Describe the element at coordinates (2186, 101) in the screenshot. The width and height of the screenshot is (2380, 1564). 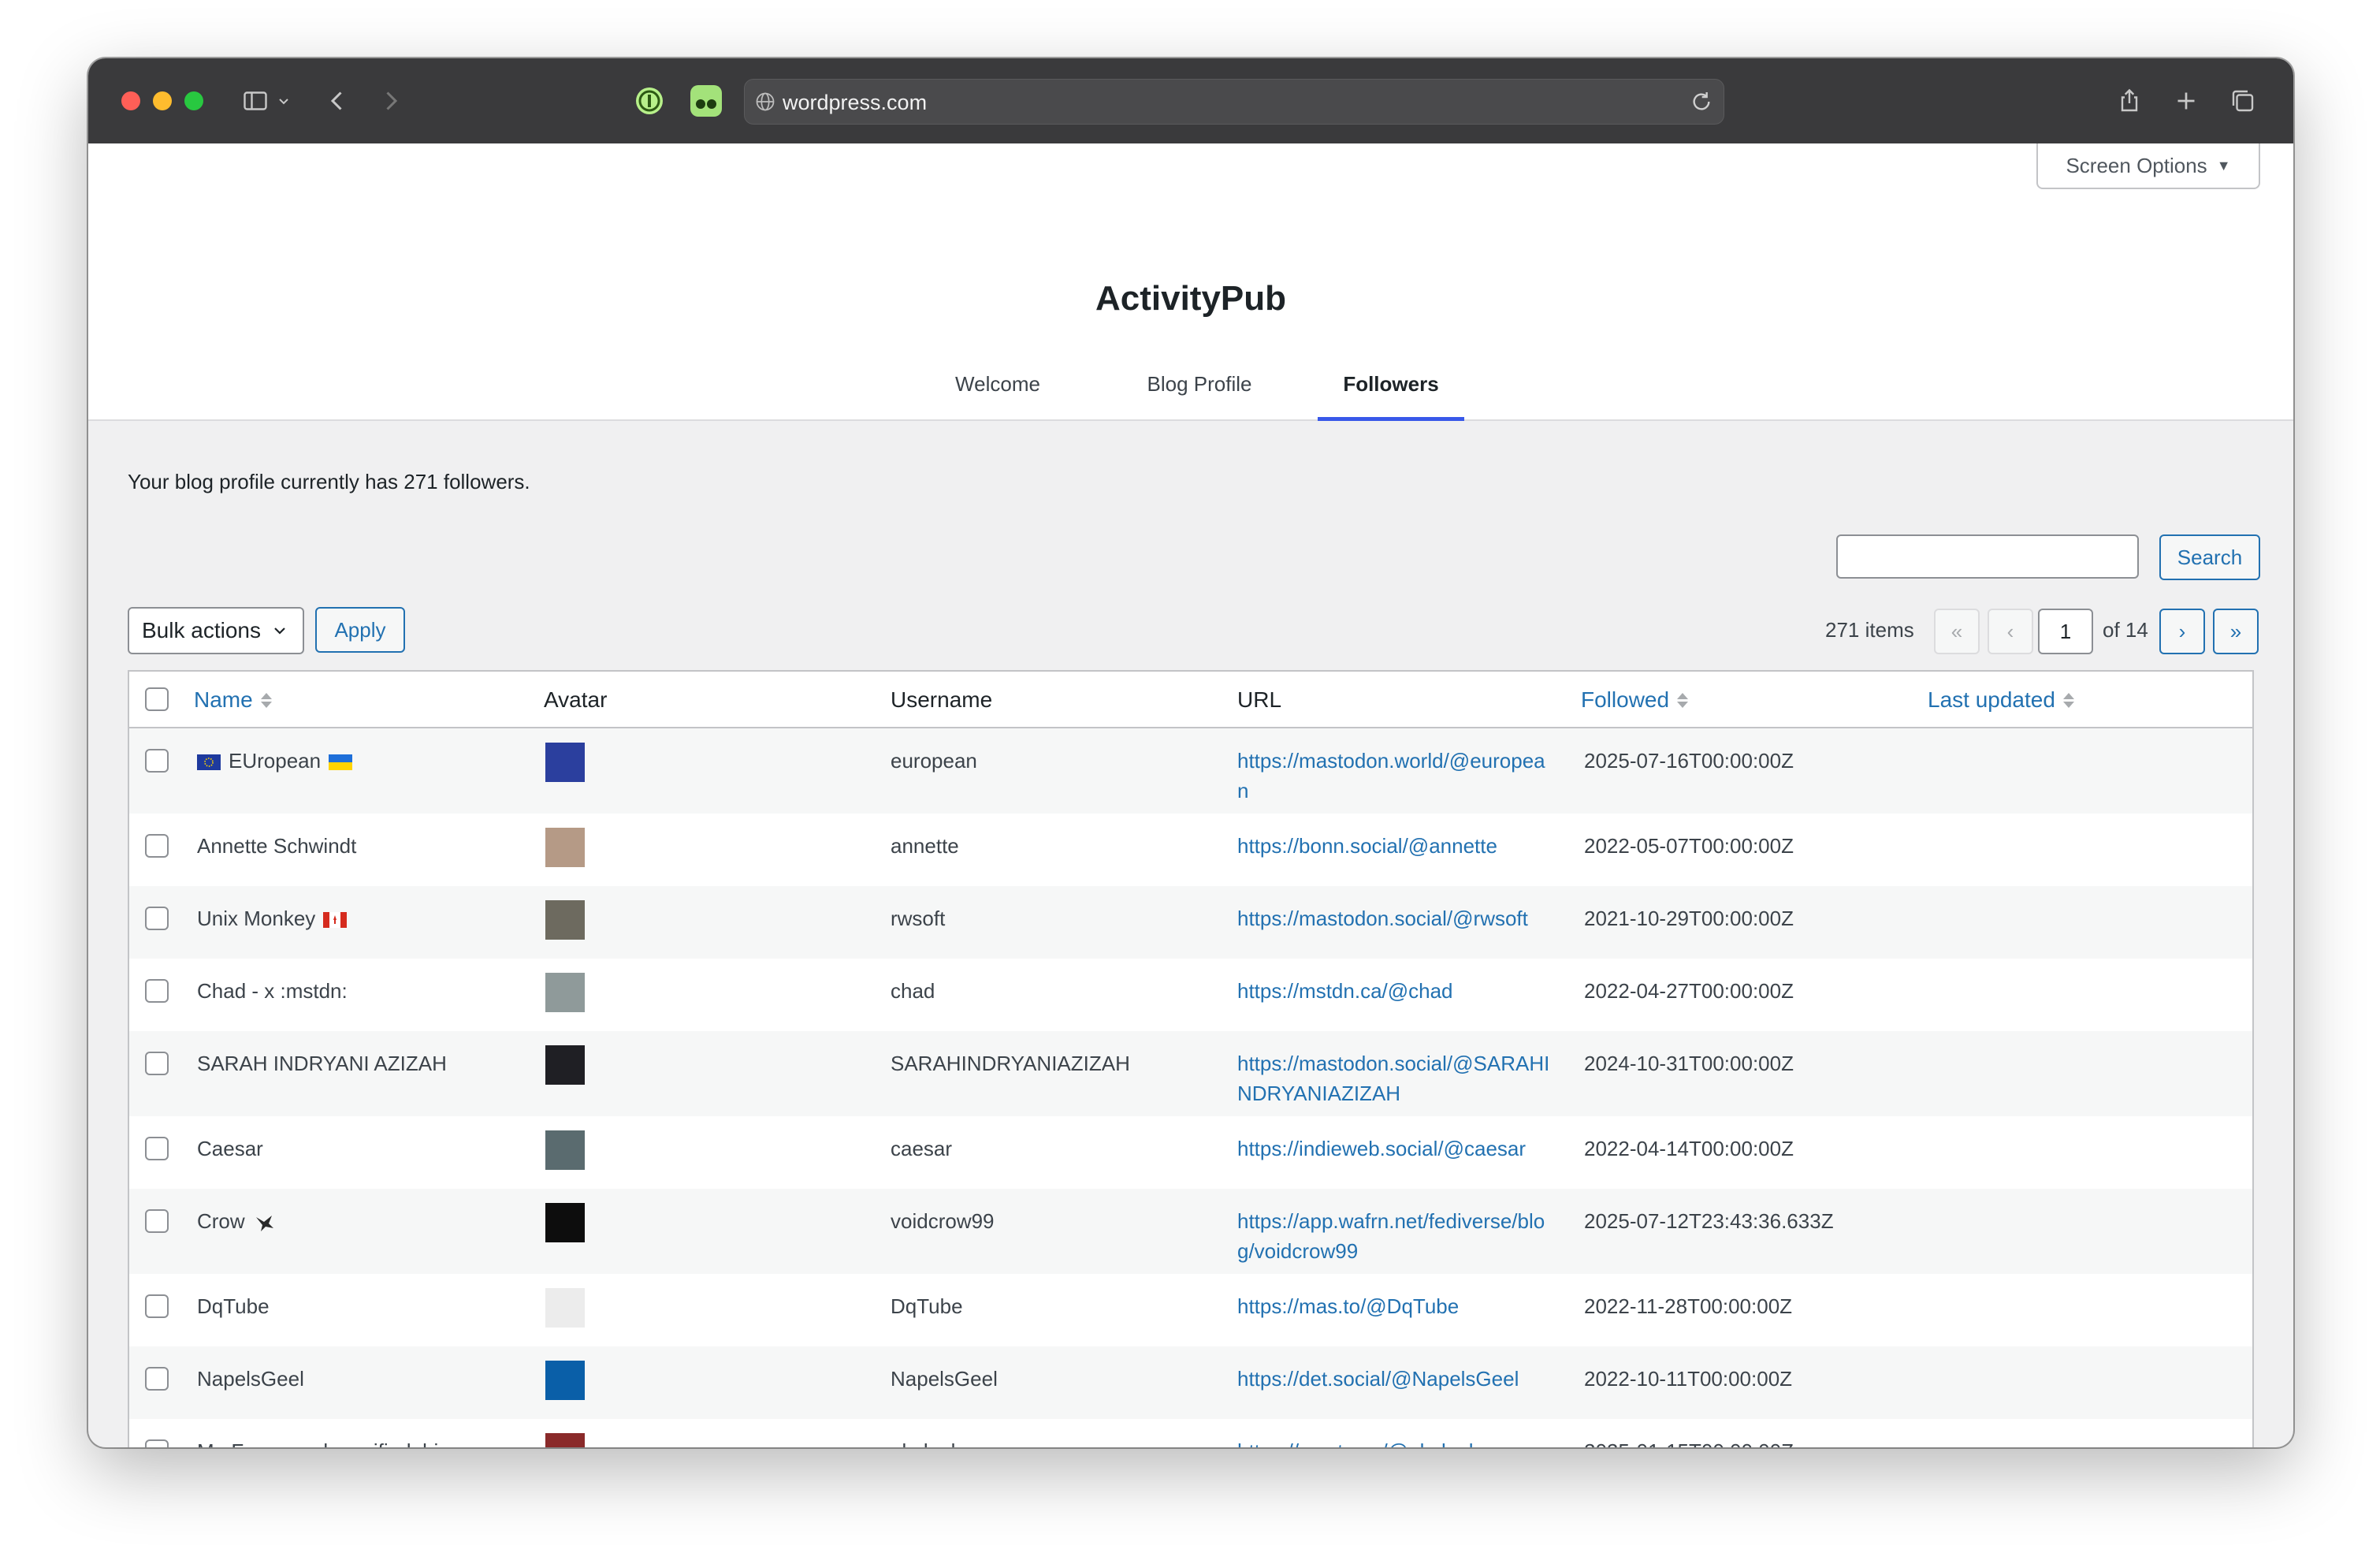
I see `new-tab-icon` at that location.